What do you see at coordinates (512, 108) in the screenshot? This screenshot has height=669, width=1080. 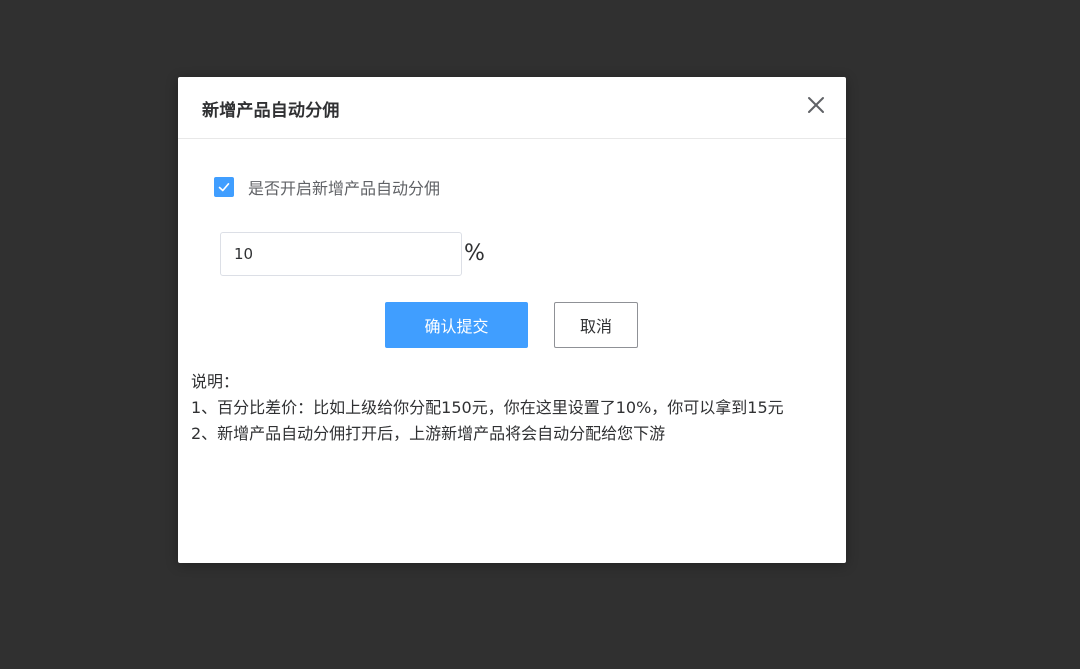 I see `dialog-header: 新增产品自动分佣` at bounding box center [512, 108].